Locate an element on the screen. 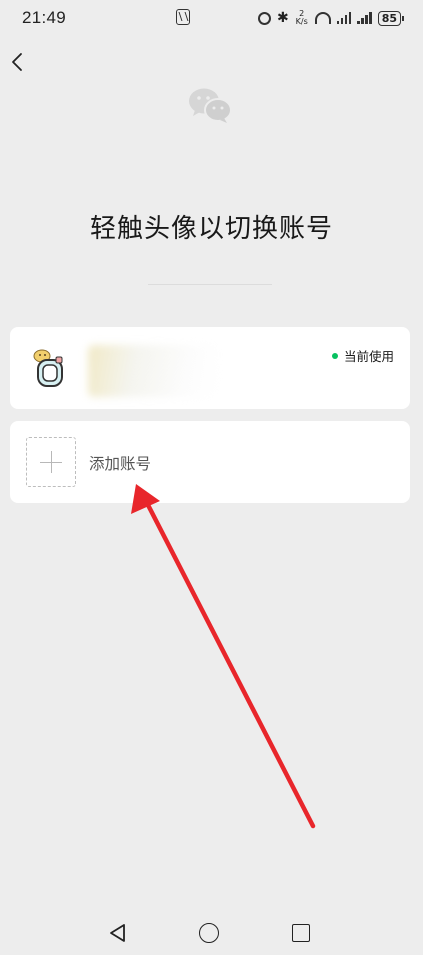 The image size is (423, 955). wechat-logo-icon is located at coordinates (210, 105).